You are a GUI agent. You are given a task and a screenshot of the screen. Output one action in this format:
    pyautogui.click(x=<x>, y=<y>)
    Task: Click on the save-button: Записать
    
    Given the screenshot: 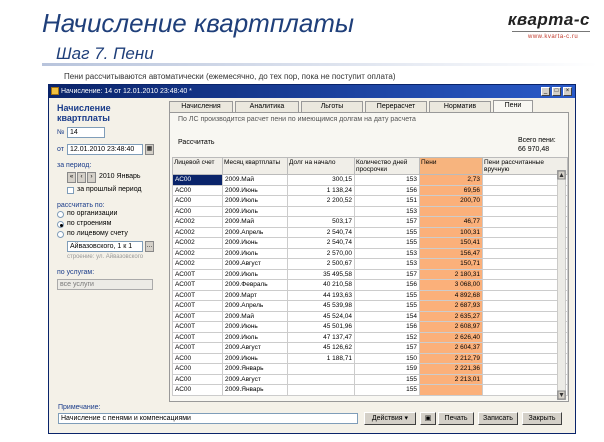 What is the action you would take?
    pyautogui.click(x=498, y=418)
    